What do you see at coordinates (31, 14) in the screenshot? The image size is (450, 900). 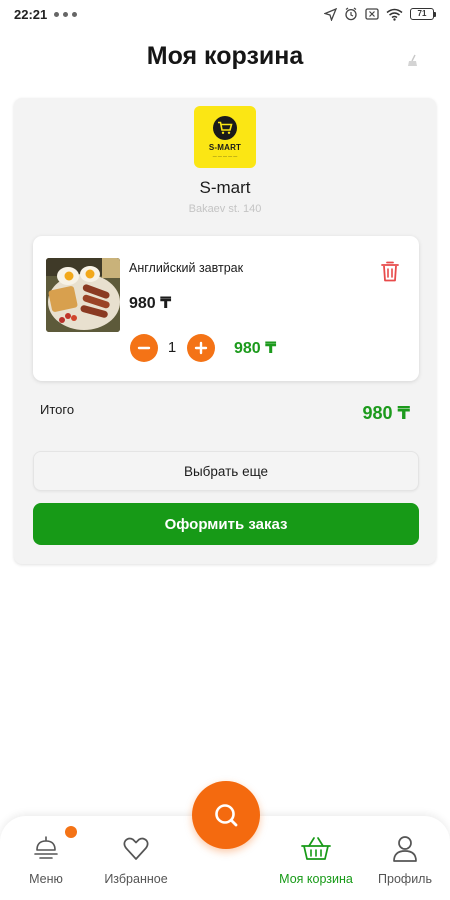 I see `status-time: 22:21` at bounding box center [31, 14].